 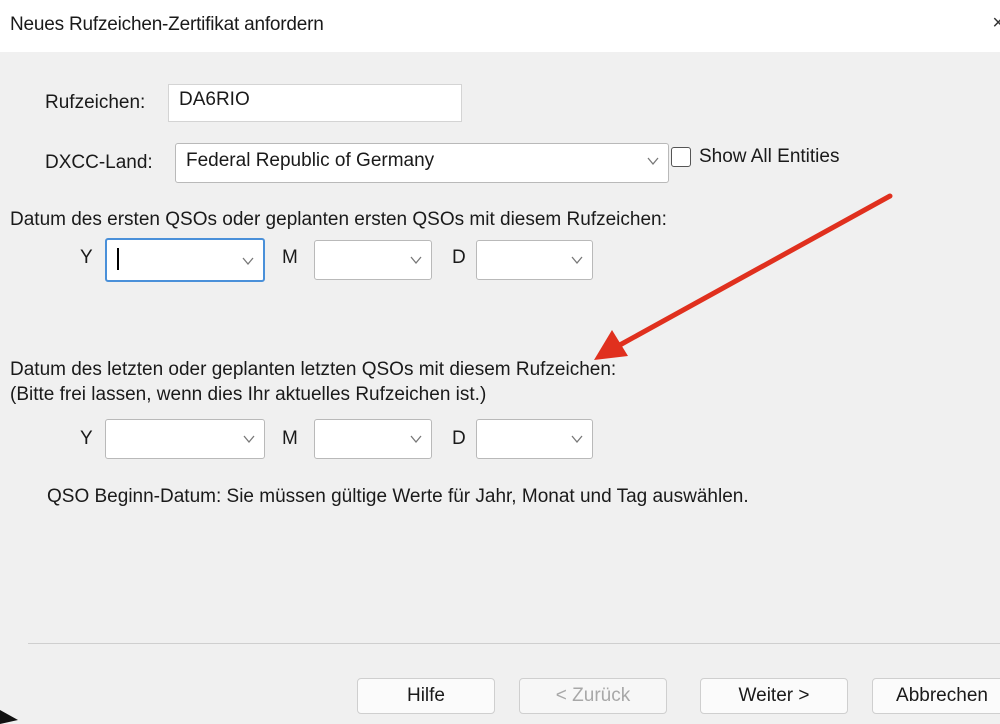 What do you see at coordinates (9, 717) in the screenshot?
I see `cursor-icon` at bounding box center [9, 717].